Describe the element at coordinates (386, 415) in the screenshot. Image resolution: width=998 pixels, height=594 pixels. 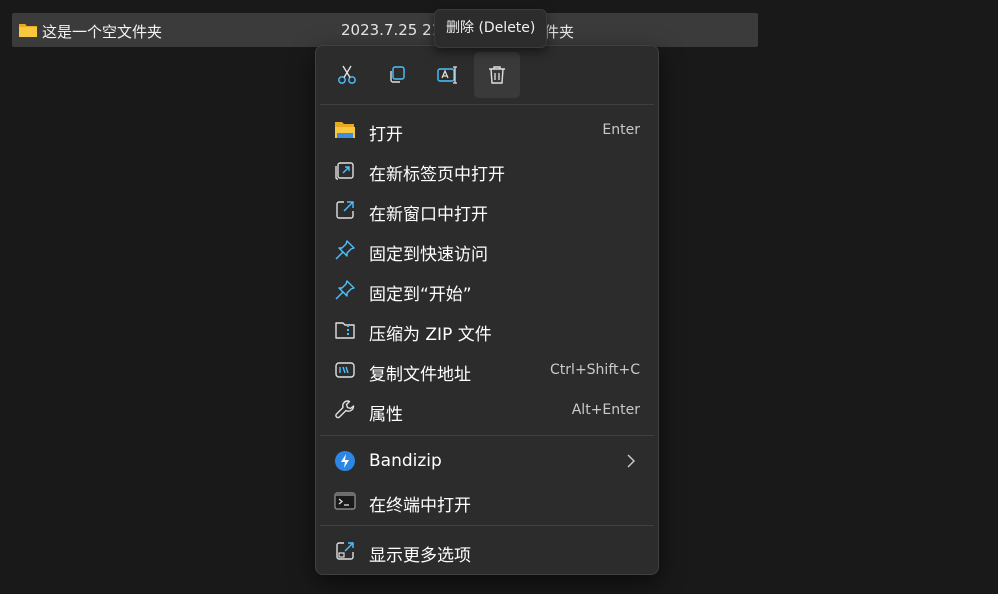
I see `menu-item-label: 属性` at that location.